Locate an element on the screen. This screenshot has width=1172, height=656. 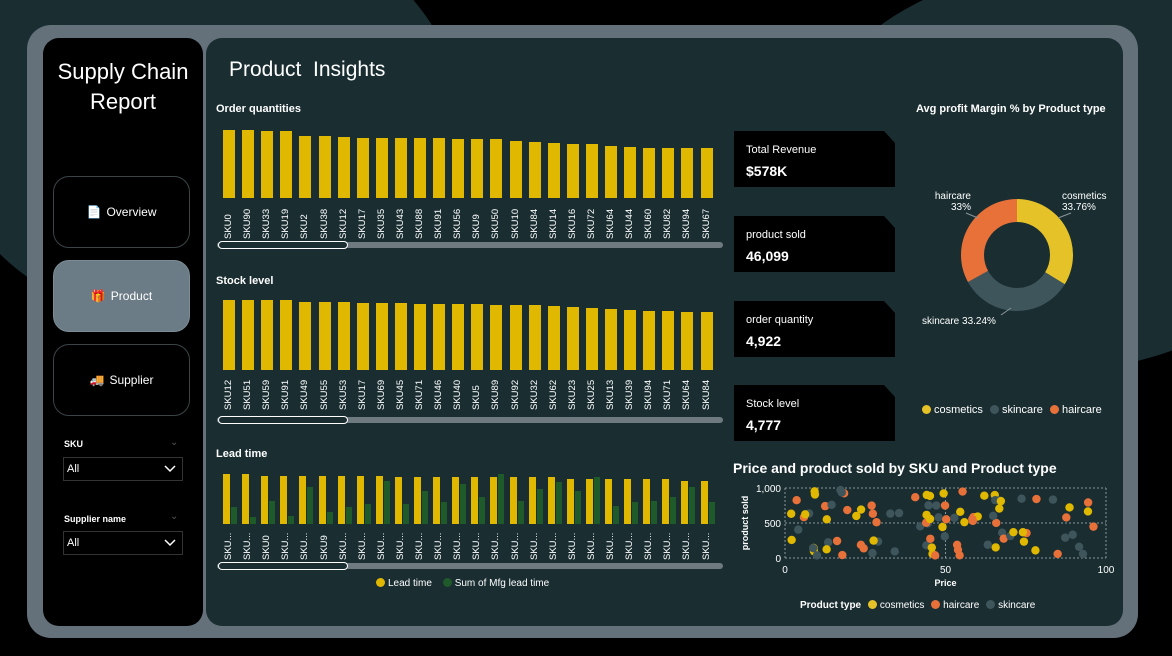
skincare-slice is located at coordinates (1016, 290).